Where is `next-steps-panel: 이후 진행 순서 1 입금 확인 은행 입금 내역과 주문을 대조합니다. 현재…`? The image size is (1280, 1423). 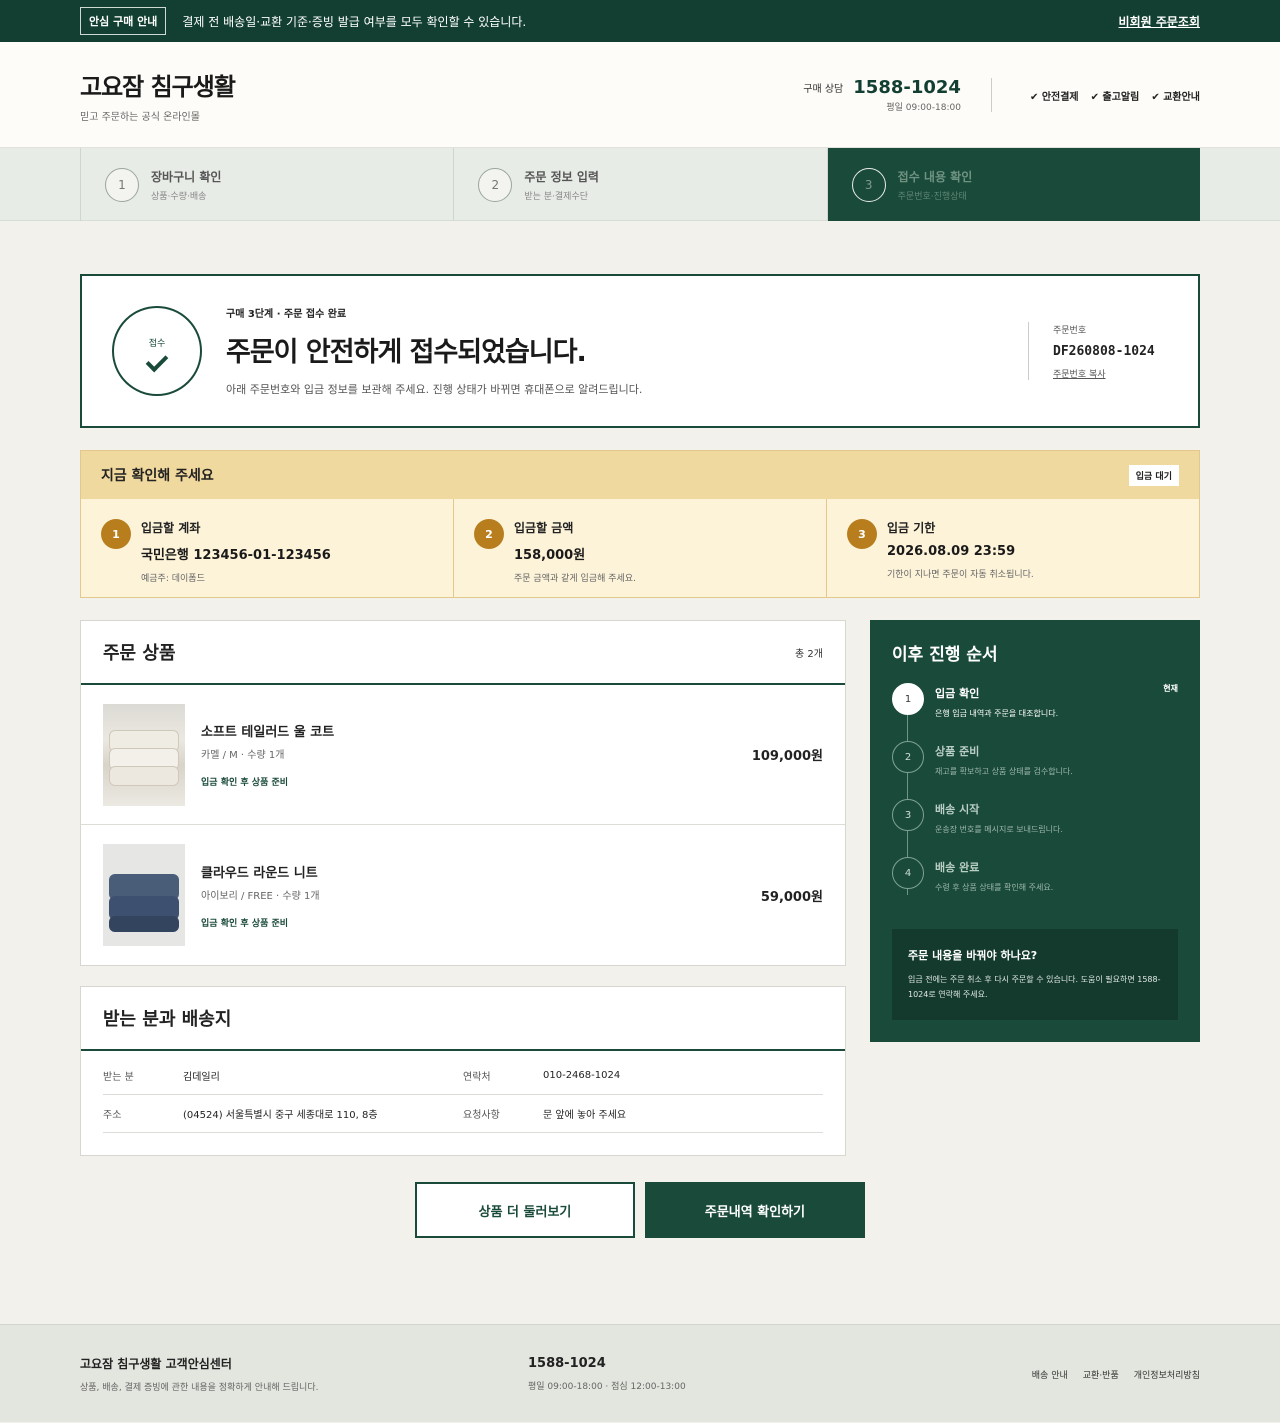
next-steps-panel: 이후 진행 순서 1 입금 확인 은행 입금 내역과 주문을 대조합니다. 현재… is located at coordinates (1035, 831).